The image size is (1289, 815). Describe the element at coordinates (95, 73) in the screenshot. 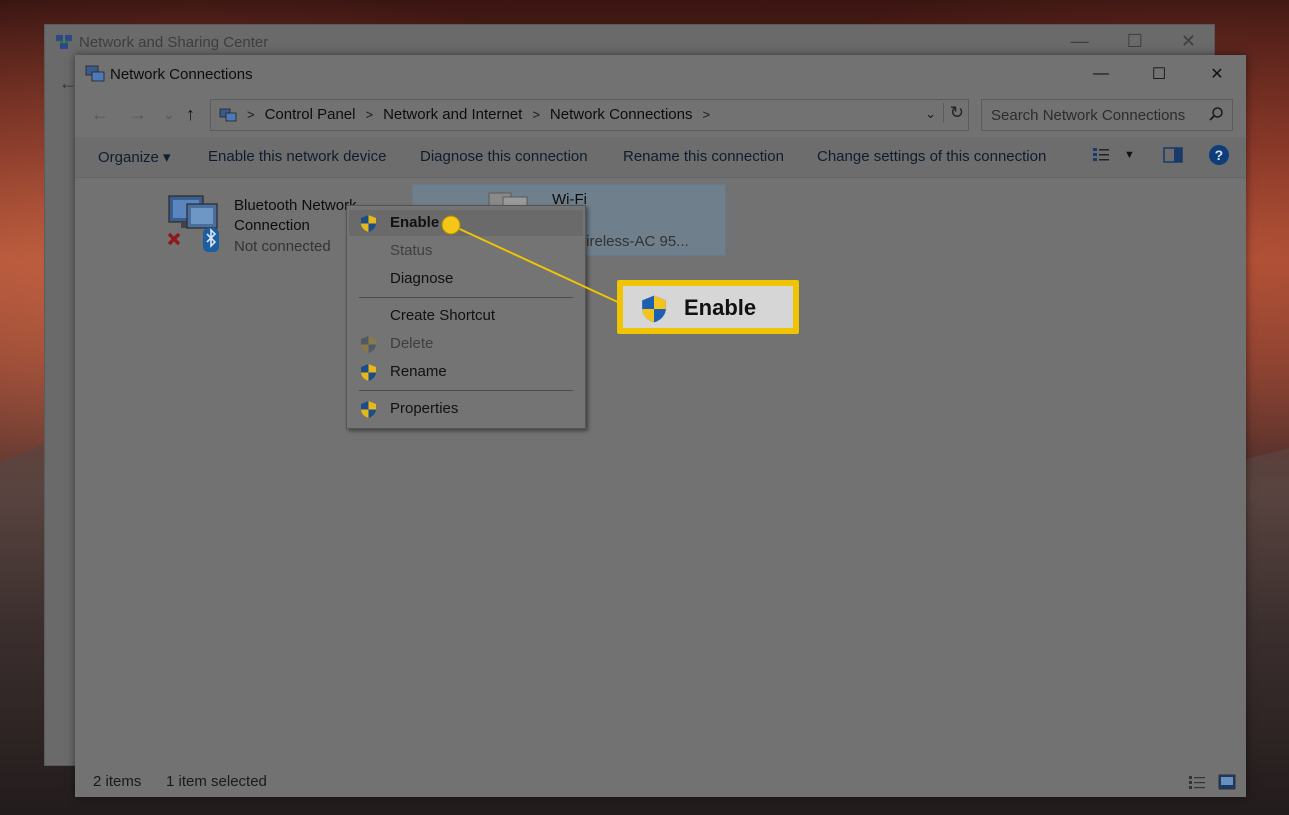

I see `network-connections-icon` at that location.